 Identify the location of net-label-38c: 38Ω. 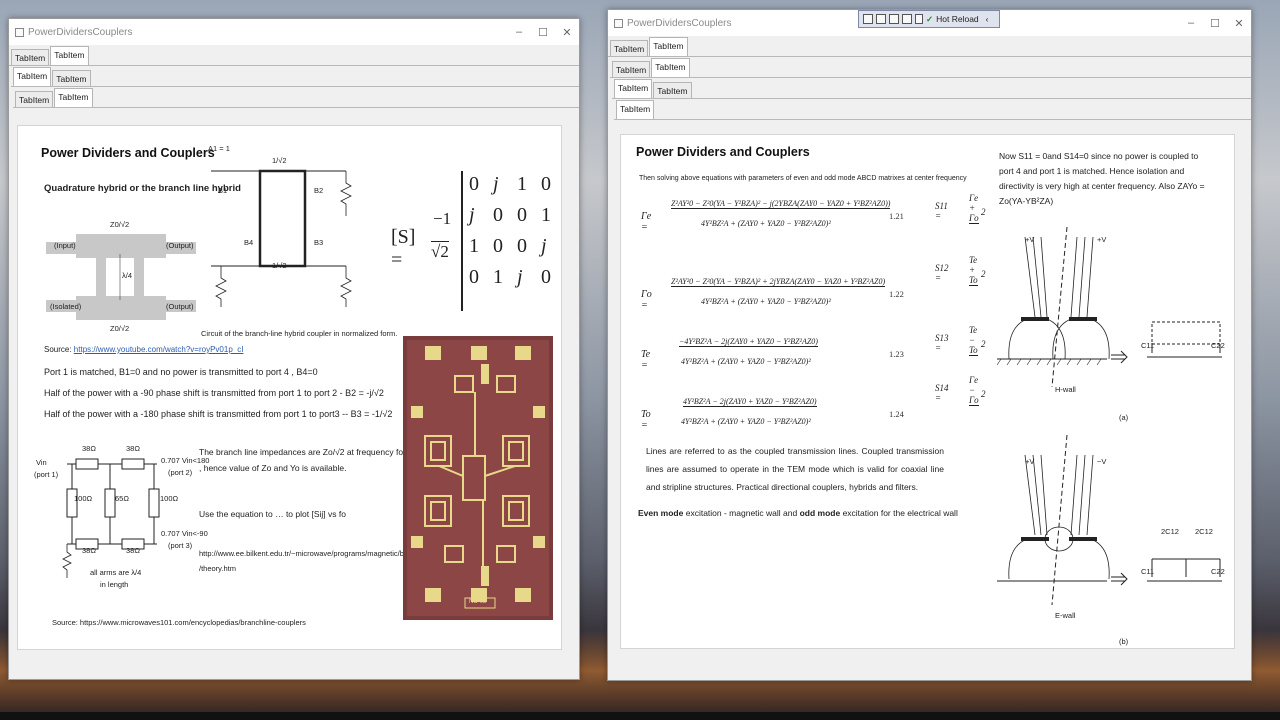
(89, 550).